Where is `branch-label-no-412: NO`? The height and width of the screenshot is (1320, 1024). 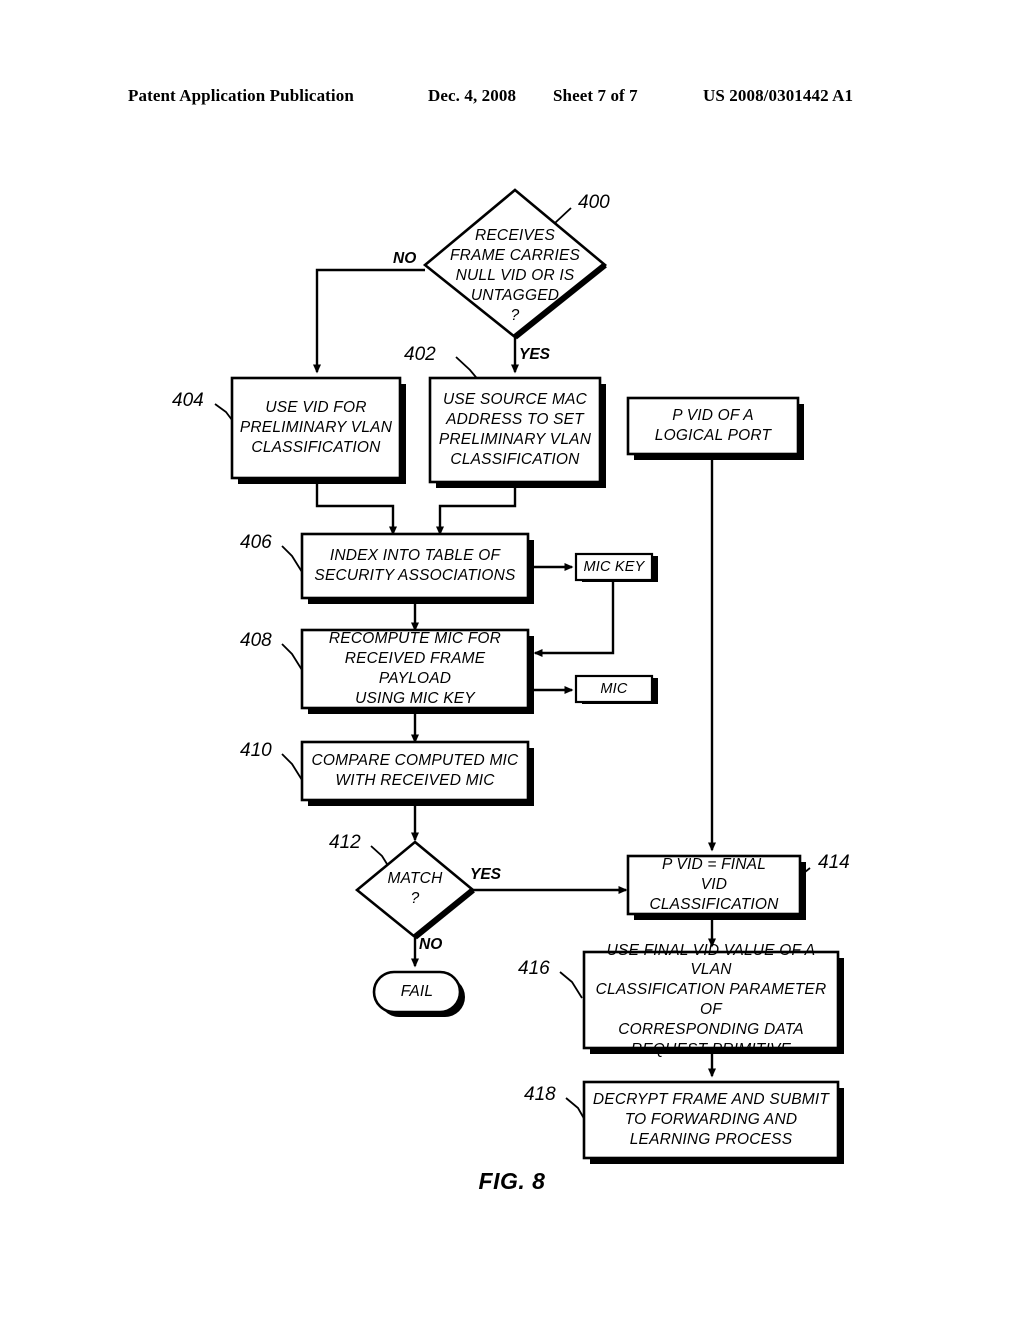 branch-label-no-412: NO is located at coordinates (431, 944).